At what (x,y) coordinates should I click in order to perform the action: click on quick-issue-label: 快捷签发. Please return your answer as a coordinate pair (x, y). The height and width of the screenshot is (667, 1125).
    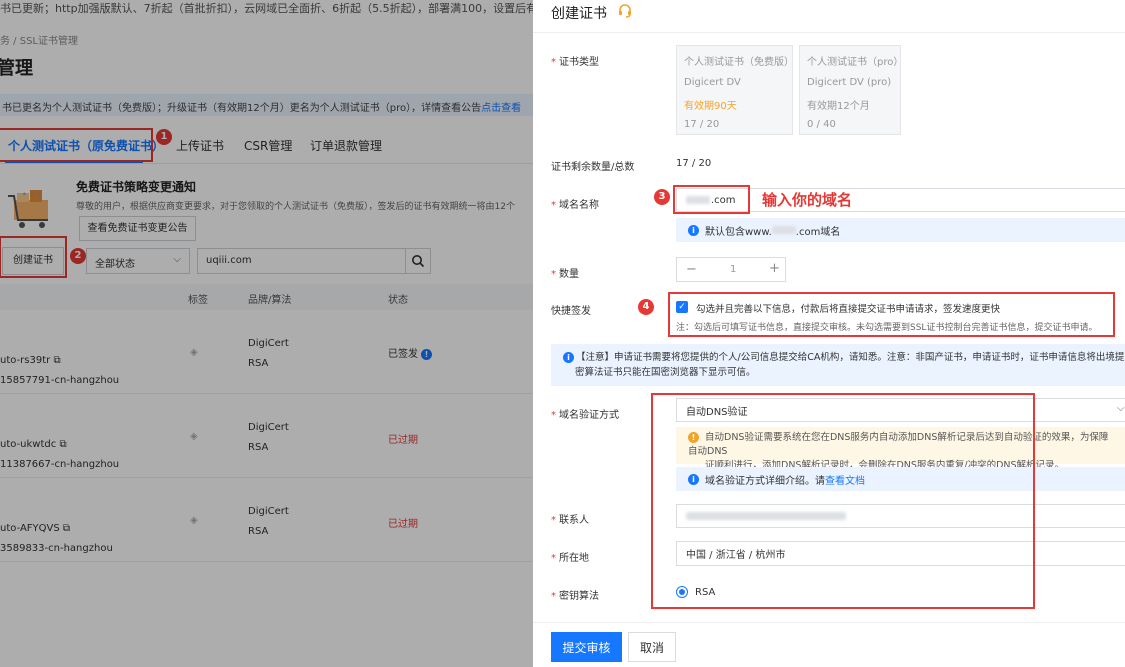
    Looking at the image, I should click on (571, 311).